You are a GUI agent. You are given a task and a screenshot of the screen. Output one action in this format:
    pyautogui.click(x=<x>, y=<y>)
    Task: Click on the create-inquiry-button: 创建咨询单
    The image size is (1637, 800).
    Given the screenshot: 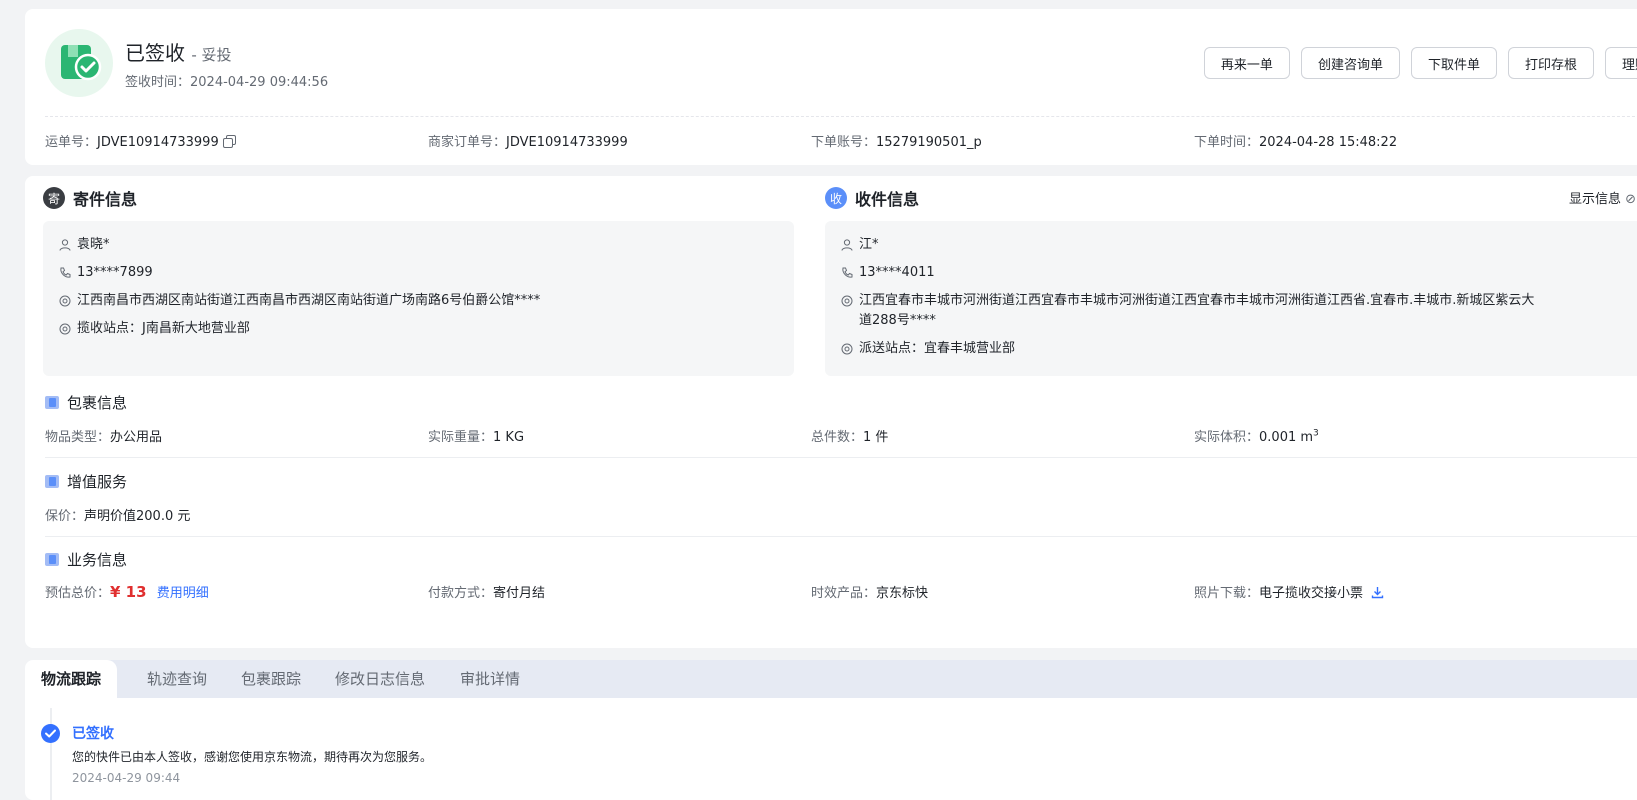 What is the action you would take?
    pyautogui.click(x=1350, y=63)
    